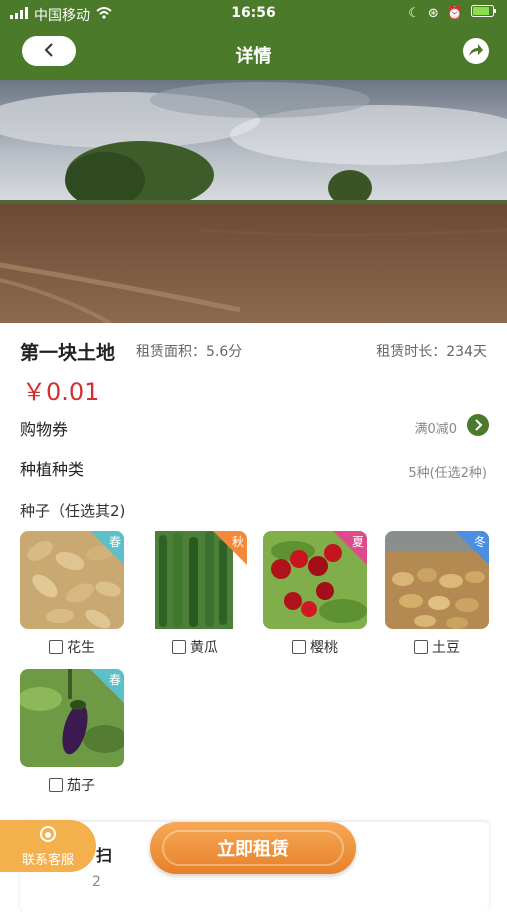  Describe the element at coordinates (484, 13) in the screenshot. I see `battery-icon` at that location.